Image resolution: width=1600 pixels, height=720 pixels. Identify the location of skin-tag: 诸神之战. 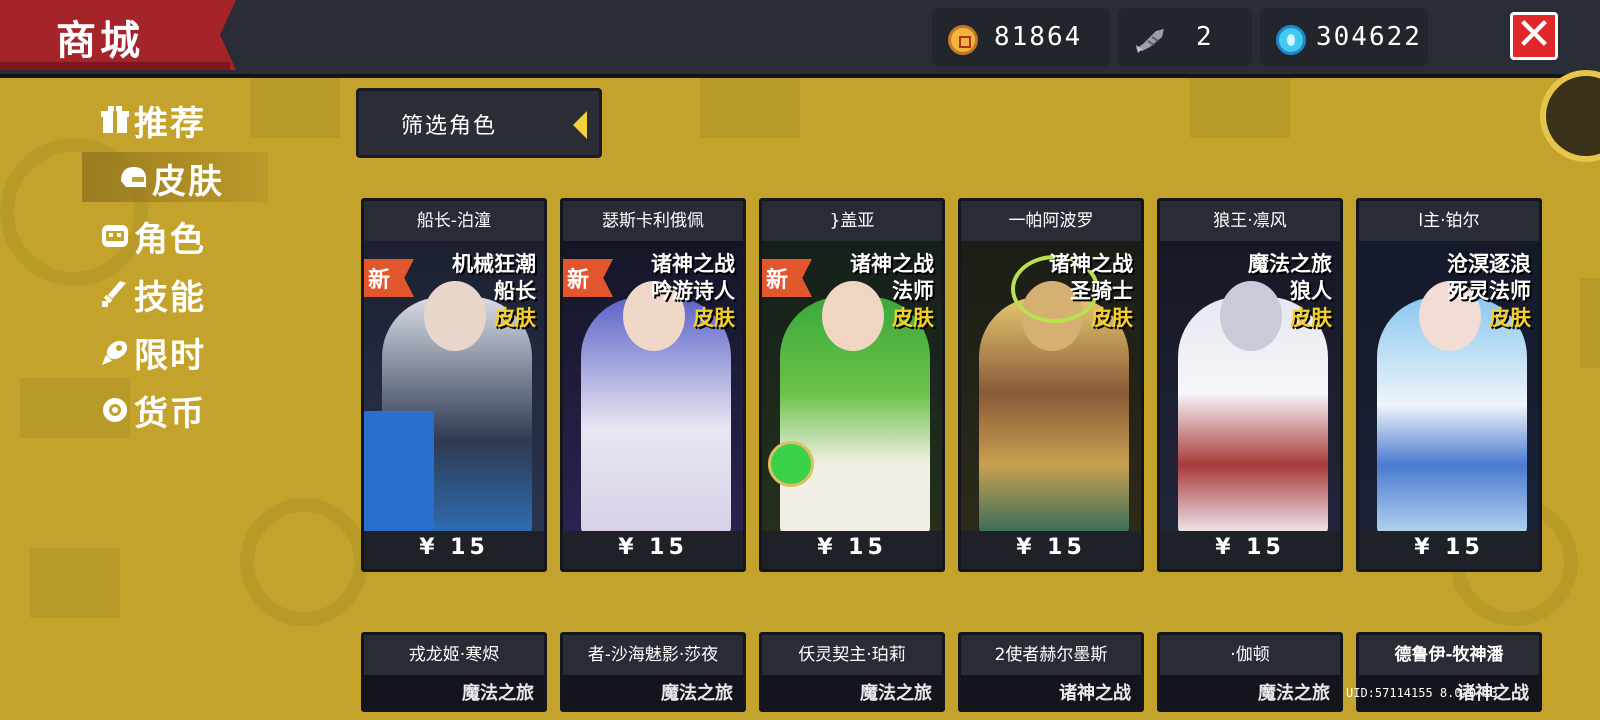
(1095, 693).